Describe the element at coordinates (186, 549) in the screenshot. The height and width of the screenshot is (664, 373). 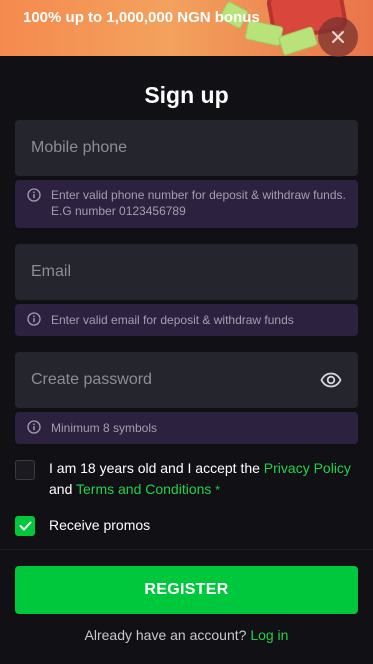
I see `divider` at that location.